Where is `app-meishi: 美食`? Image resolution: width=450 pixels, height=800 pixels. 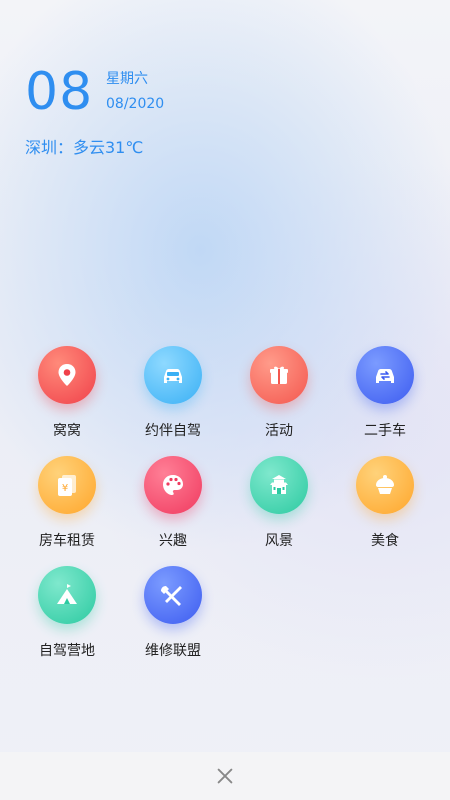 app-meishi: 美食 is located at coordinates (385, 503).